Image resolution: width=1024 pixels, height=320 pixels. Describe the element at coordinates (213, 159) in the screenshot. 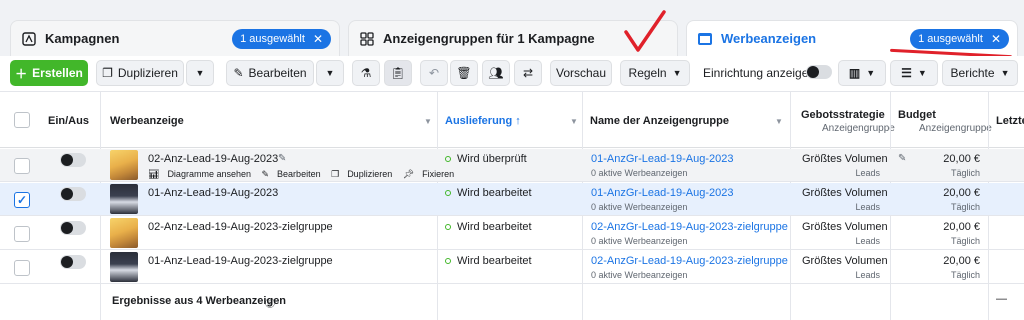

I see `ad-name: 02-Anz-Lead-19-Aug-2023` at that location.